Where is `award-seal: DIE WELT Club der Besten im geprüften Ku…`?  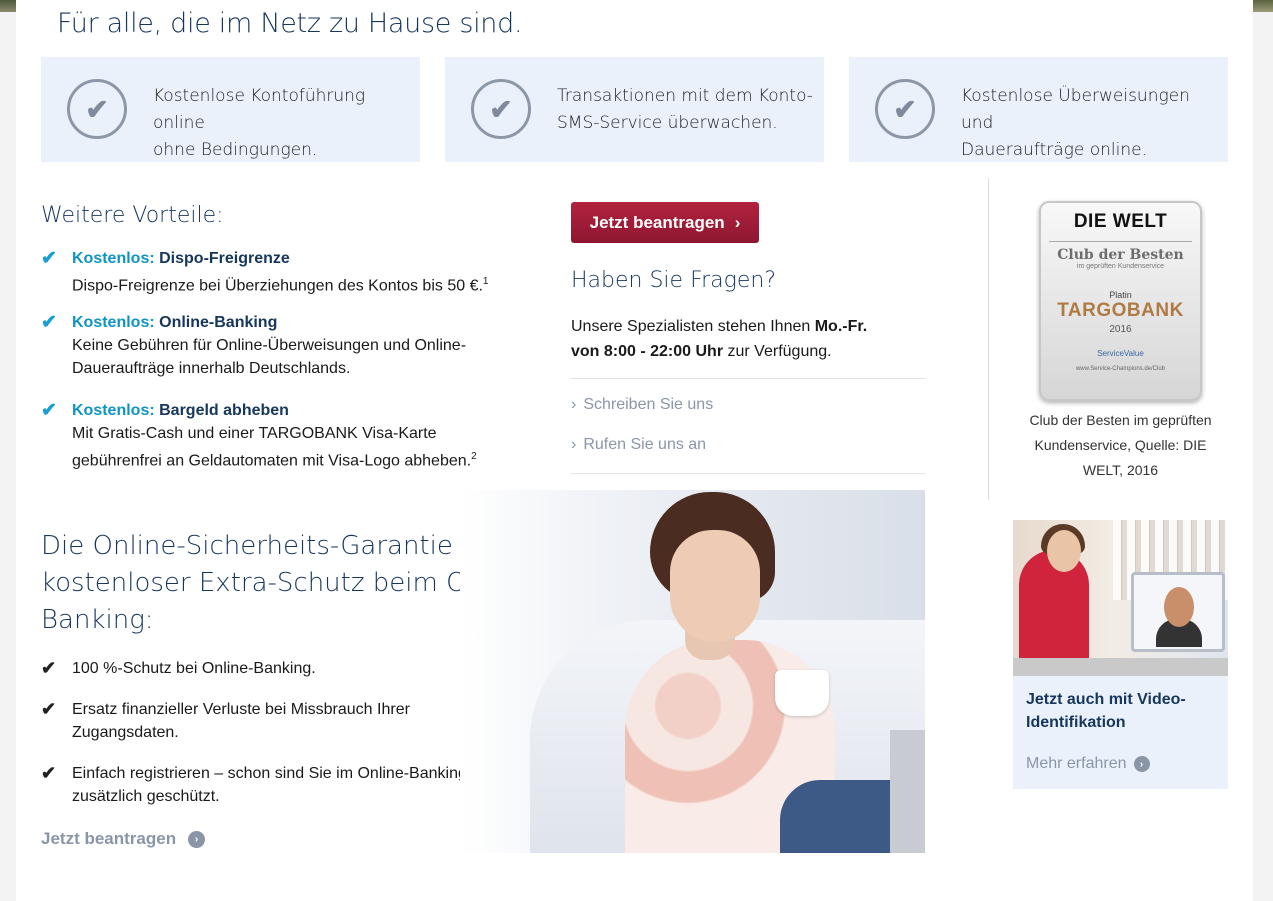 award-seal: DIE WELT Club der Besten im geprüften Ku… is located at coordinates (1120, 301).